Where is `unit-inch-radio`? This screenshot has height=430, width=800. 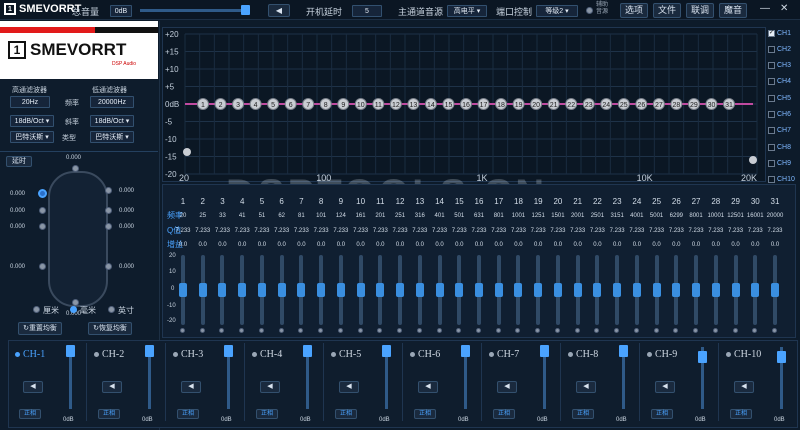 unit-inch-radio is located at coordinates (111, 309).